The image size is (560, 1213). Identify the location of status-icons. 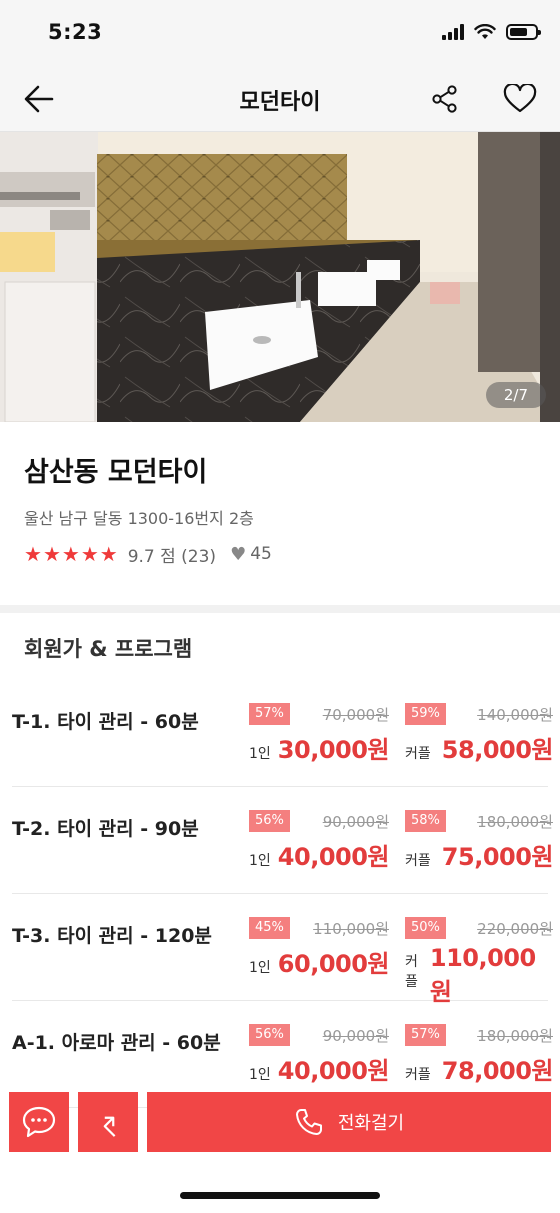
(491, 32).